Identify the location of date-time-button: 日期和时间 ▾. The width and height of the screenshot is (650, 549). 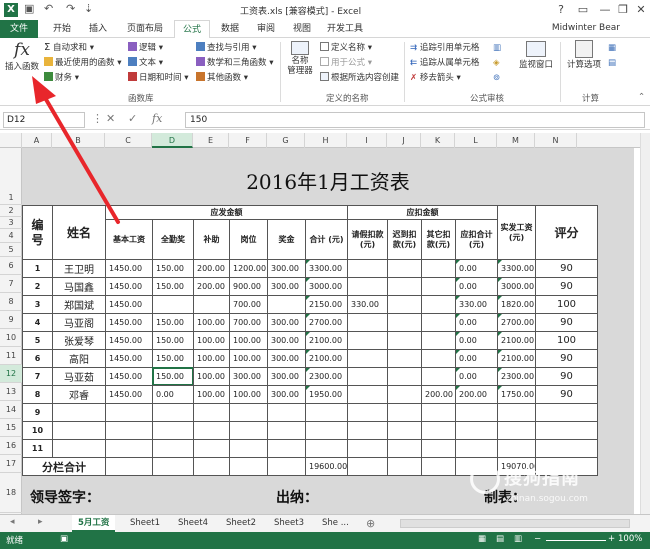
(158, 78).